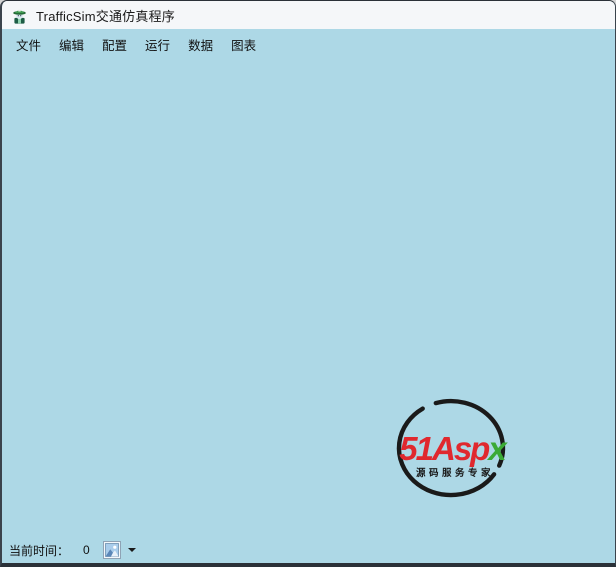 The image size is (616, 567). What do you see at coordinates (157, 44) in the screenshot?
I see `menu-item-run: 运行` at bounding box center [157, 44].